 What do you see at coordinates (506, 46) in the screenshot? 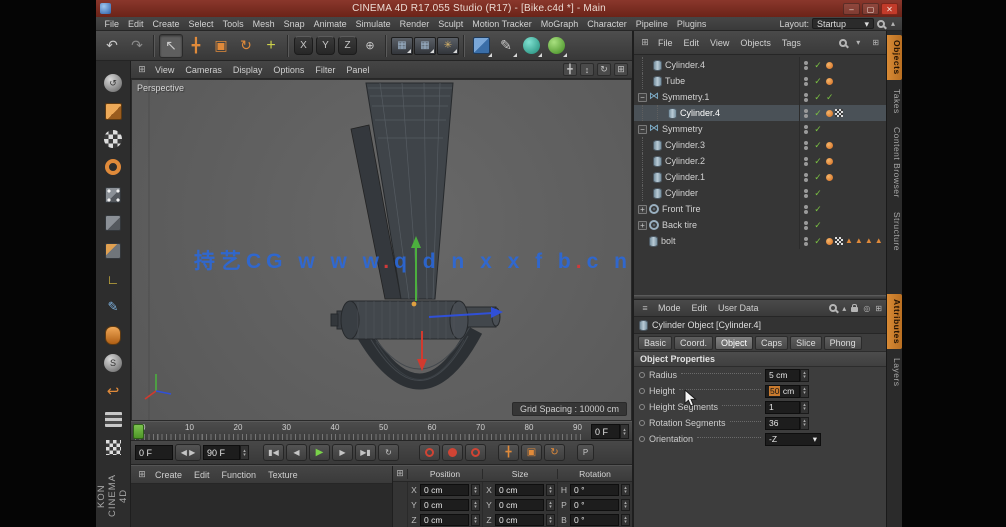
I see `add-spline-button: ✎` at bounding box center [506, 46].